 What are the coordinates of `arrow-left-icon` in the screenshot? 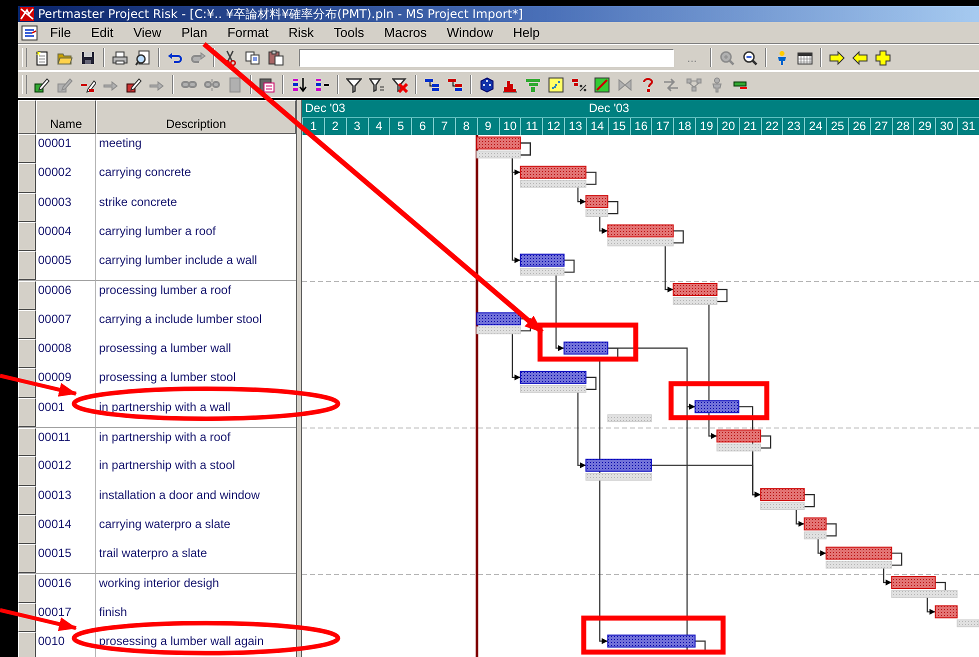 It's located at (860, 58).